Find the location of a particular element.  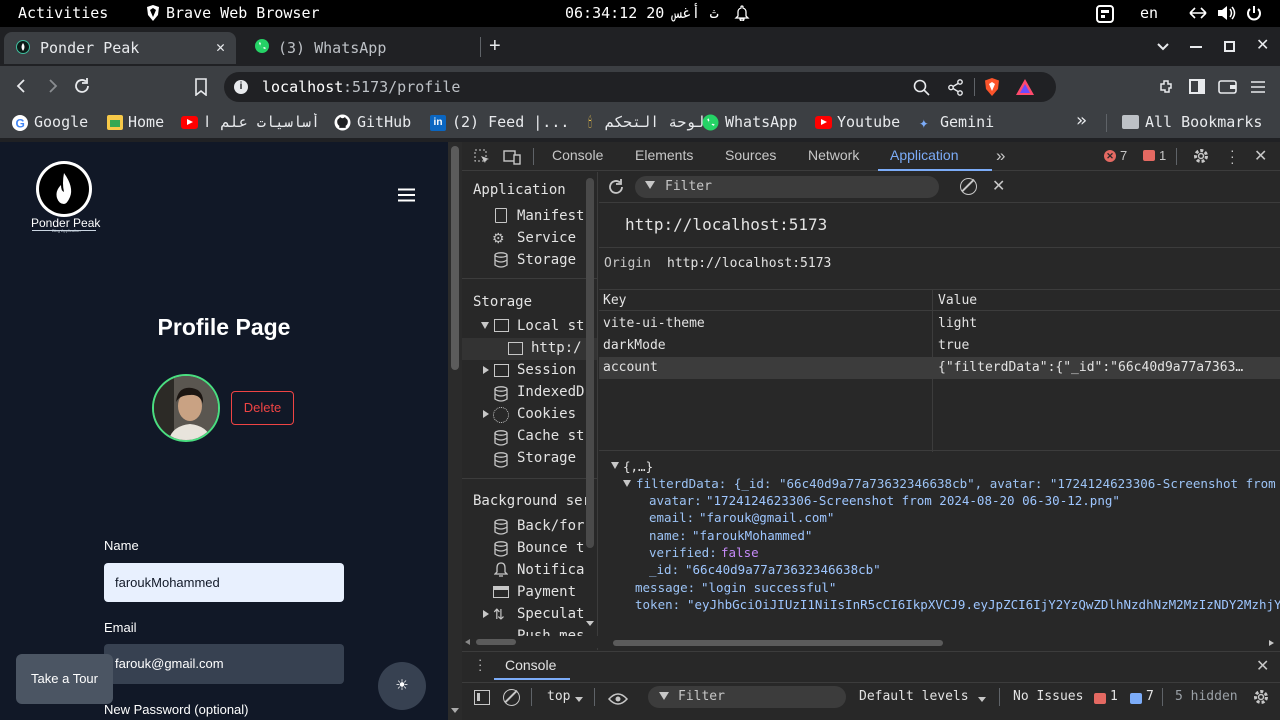

sidebar-item-bounce-tracking: Bounce t is located at coordinates (550, 548).